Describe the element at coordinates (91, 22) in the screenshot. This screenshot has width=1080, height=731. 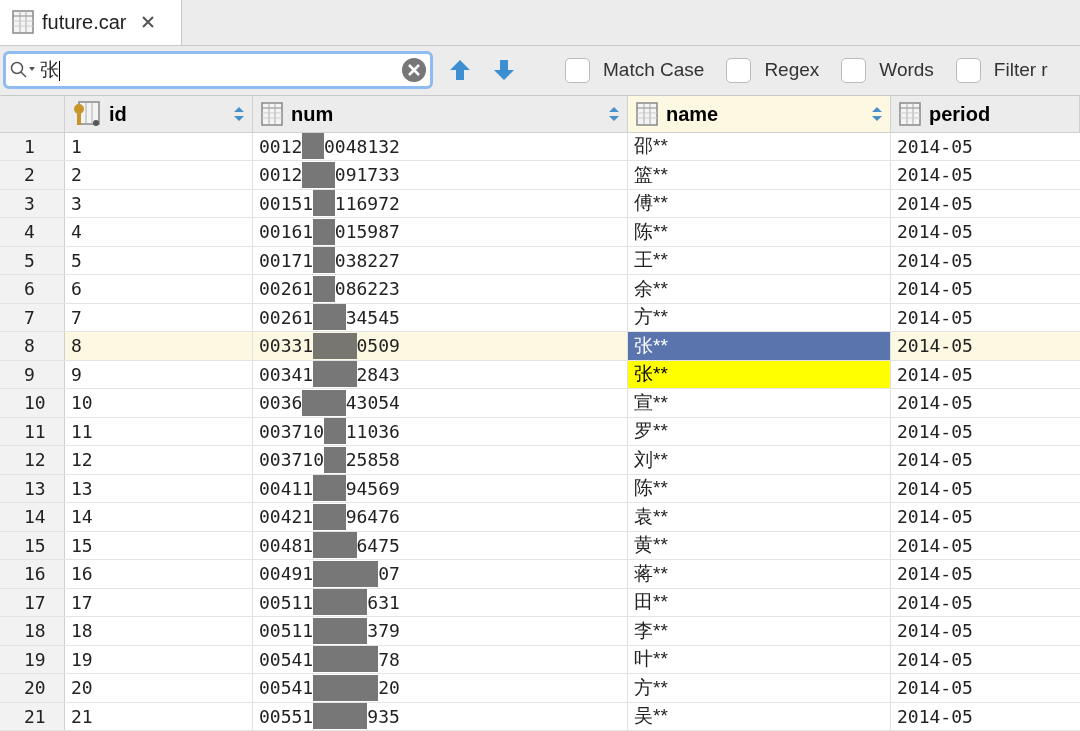
I see `file-tab: future.car` at that location.